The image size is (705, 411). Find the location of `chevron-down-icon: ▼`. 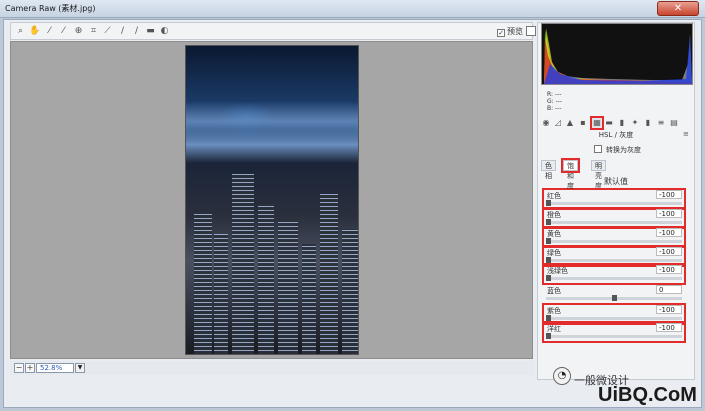

chevron-down-icon: ▼ is located at coordinates (80, 368).